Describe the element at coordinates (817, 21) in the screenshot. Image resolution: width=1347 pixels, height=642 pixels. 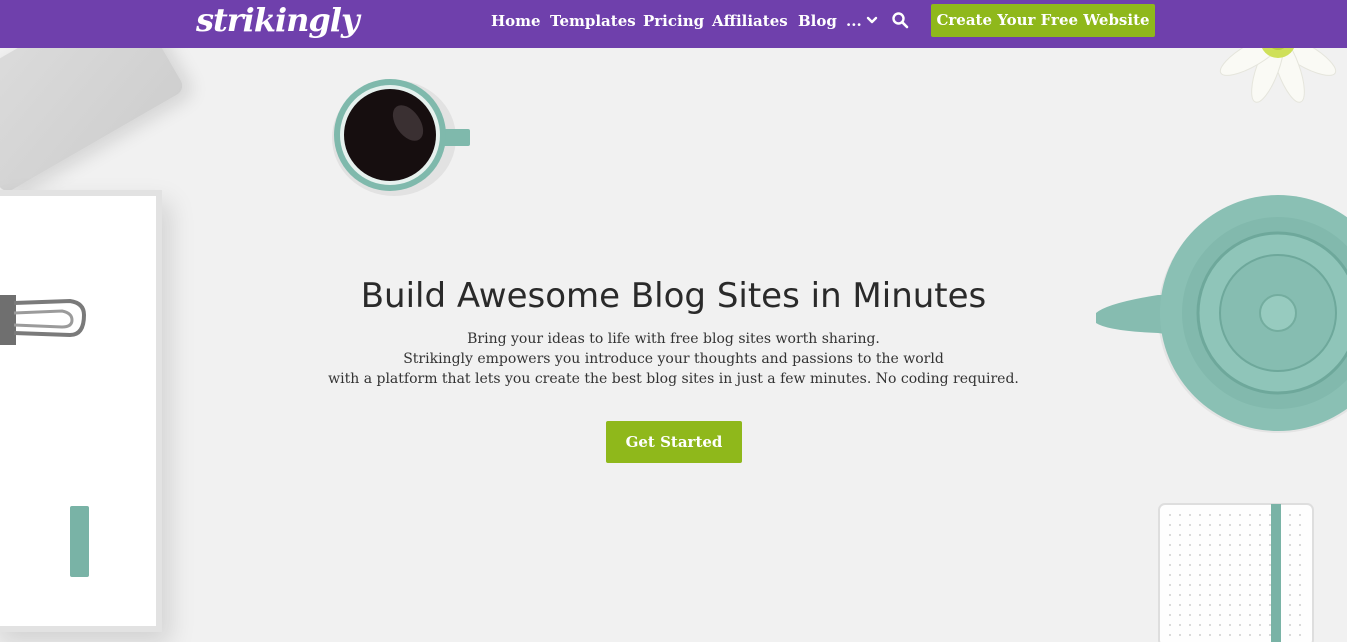
I see `nav-link-blog: Blog` at that location.